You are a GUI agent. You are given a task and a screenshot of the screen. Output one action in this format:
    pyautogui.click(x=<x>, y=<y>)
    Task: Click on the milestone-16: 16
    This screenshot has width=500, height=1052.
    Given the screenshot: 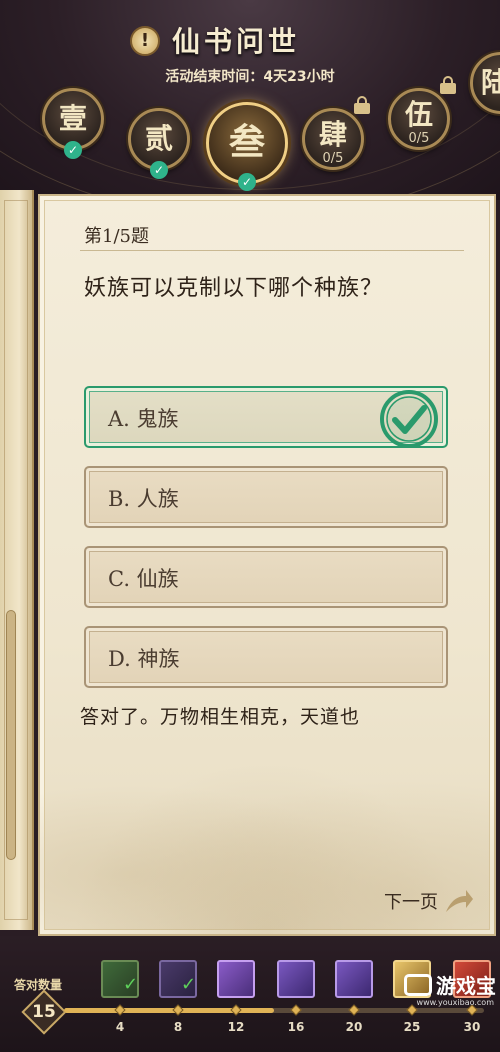 What is the action you would take?
    pyautogui.click(x=296, y=997)
    